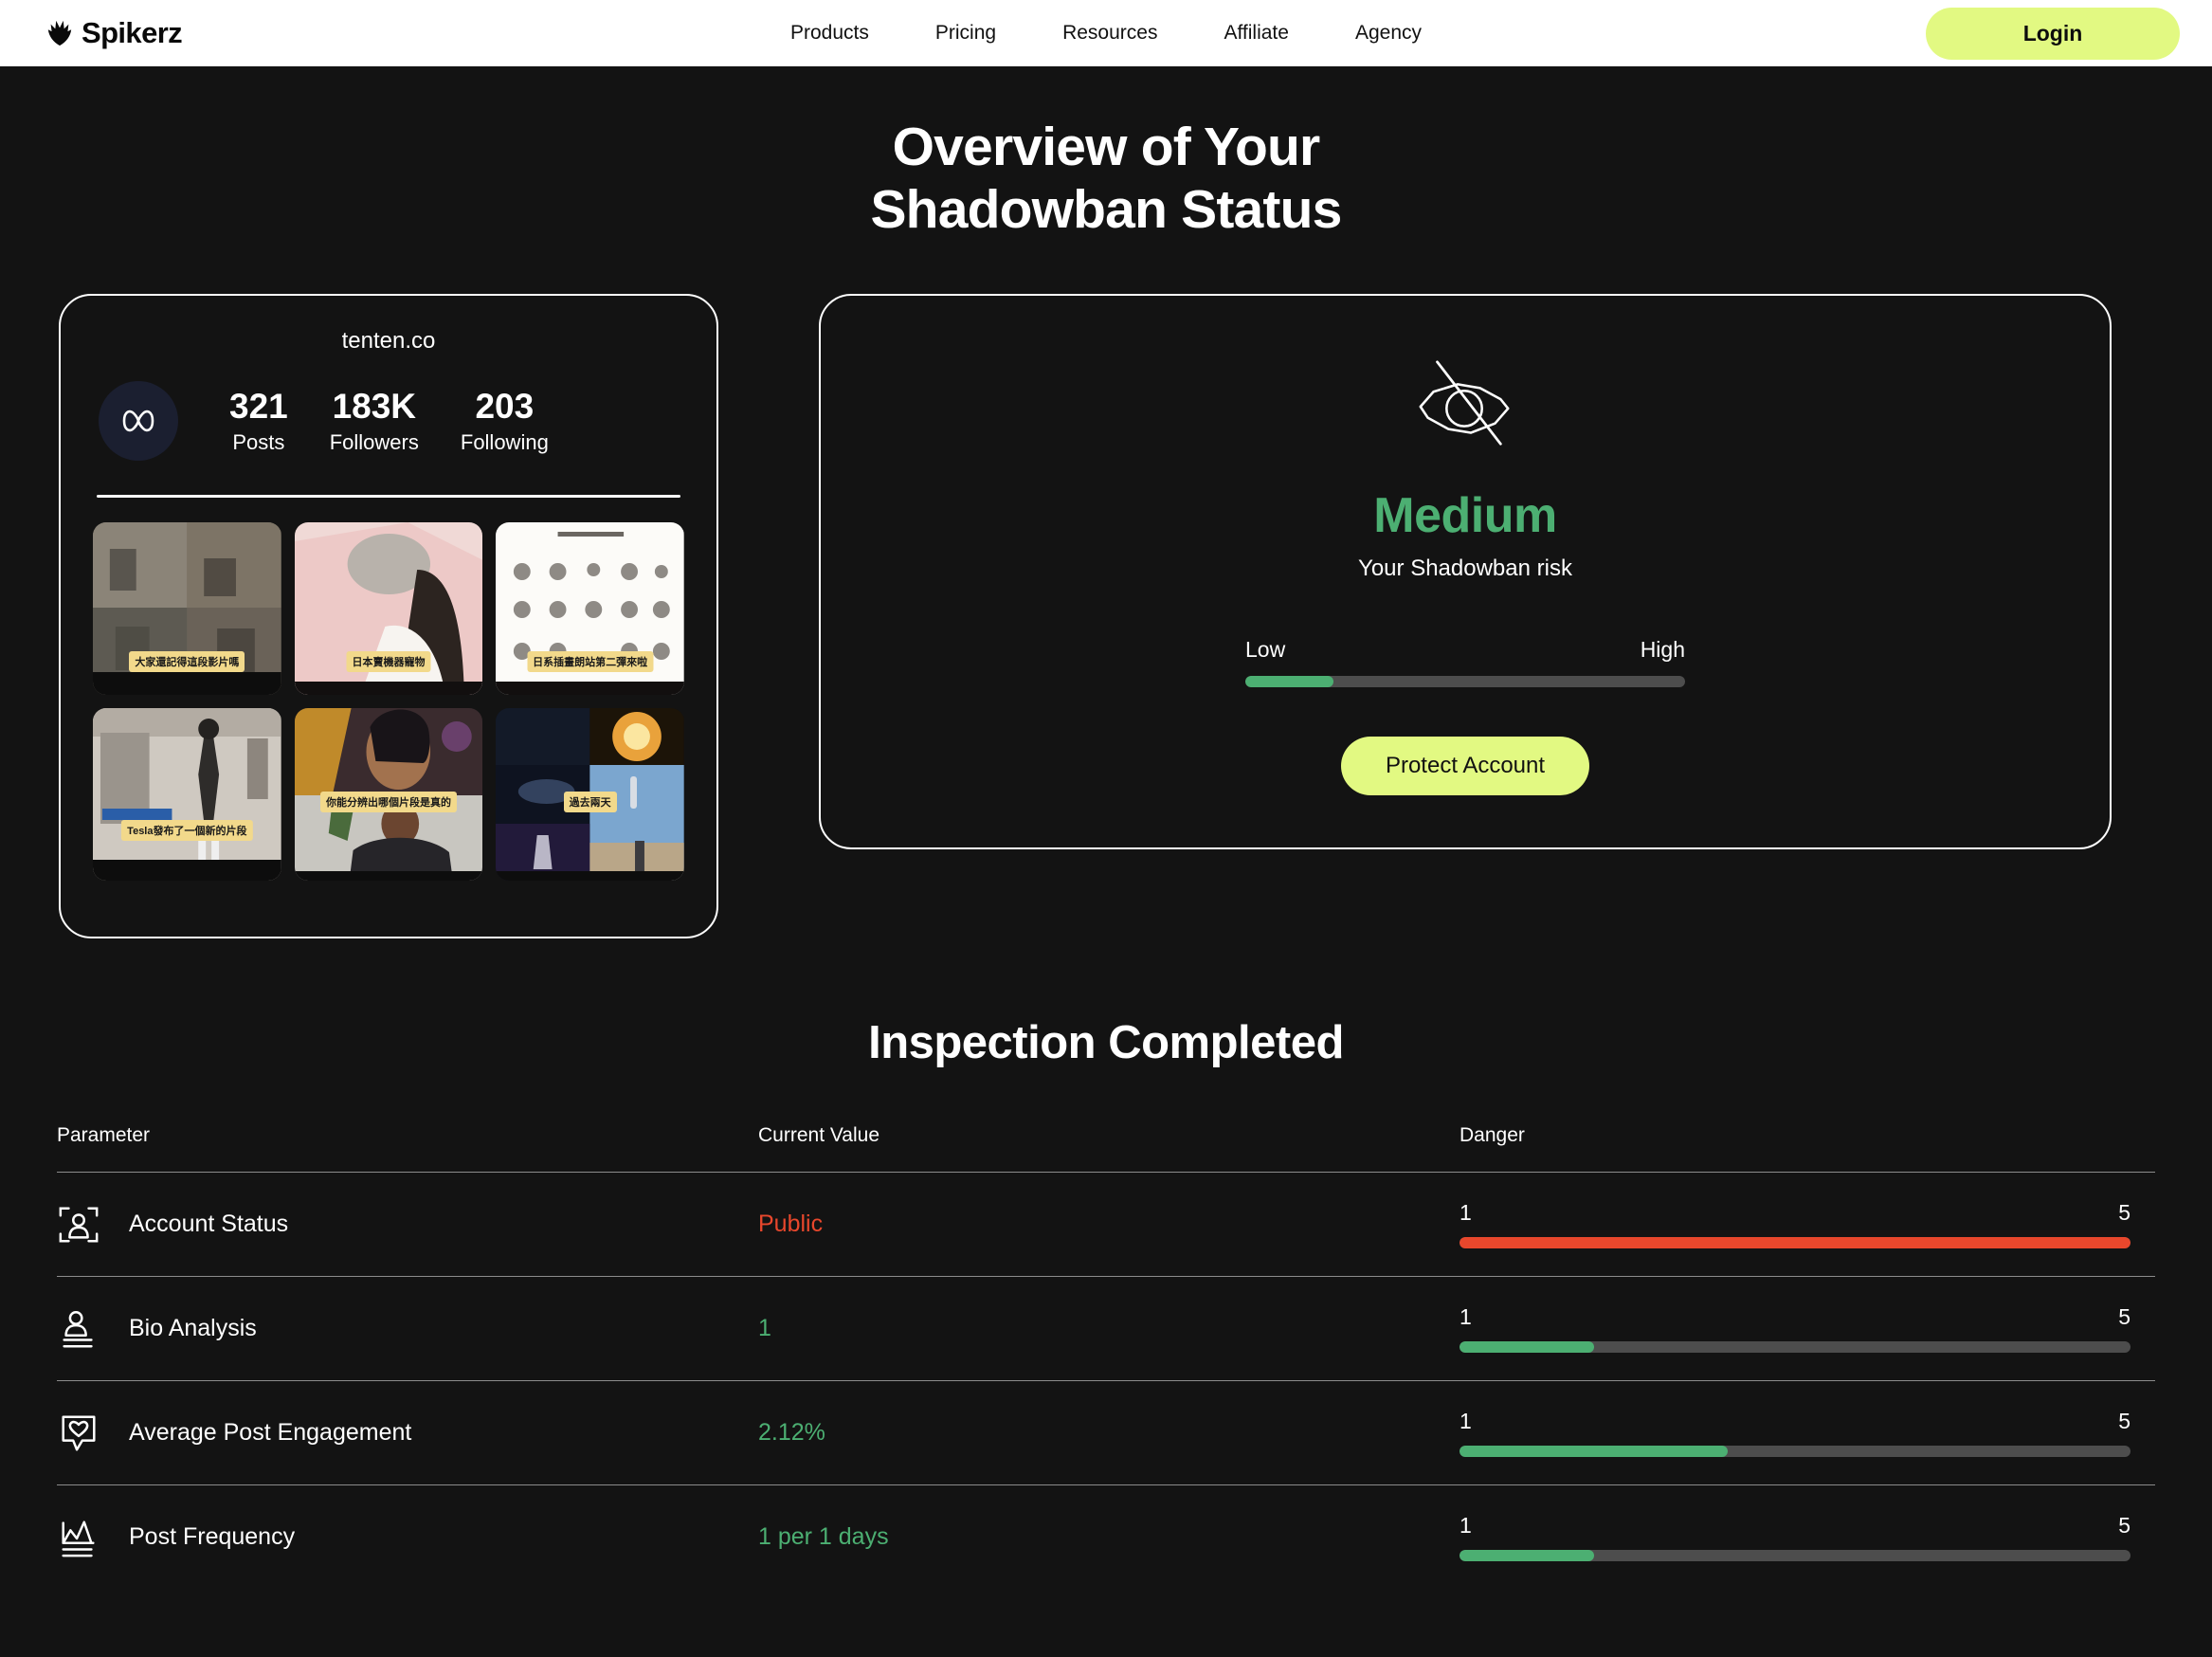  Describe the element at coordinates (823, 1537) in the screenshot. I see `current-value-cell: 1 per 1 days` at that location.